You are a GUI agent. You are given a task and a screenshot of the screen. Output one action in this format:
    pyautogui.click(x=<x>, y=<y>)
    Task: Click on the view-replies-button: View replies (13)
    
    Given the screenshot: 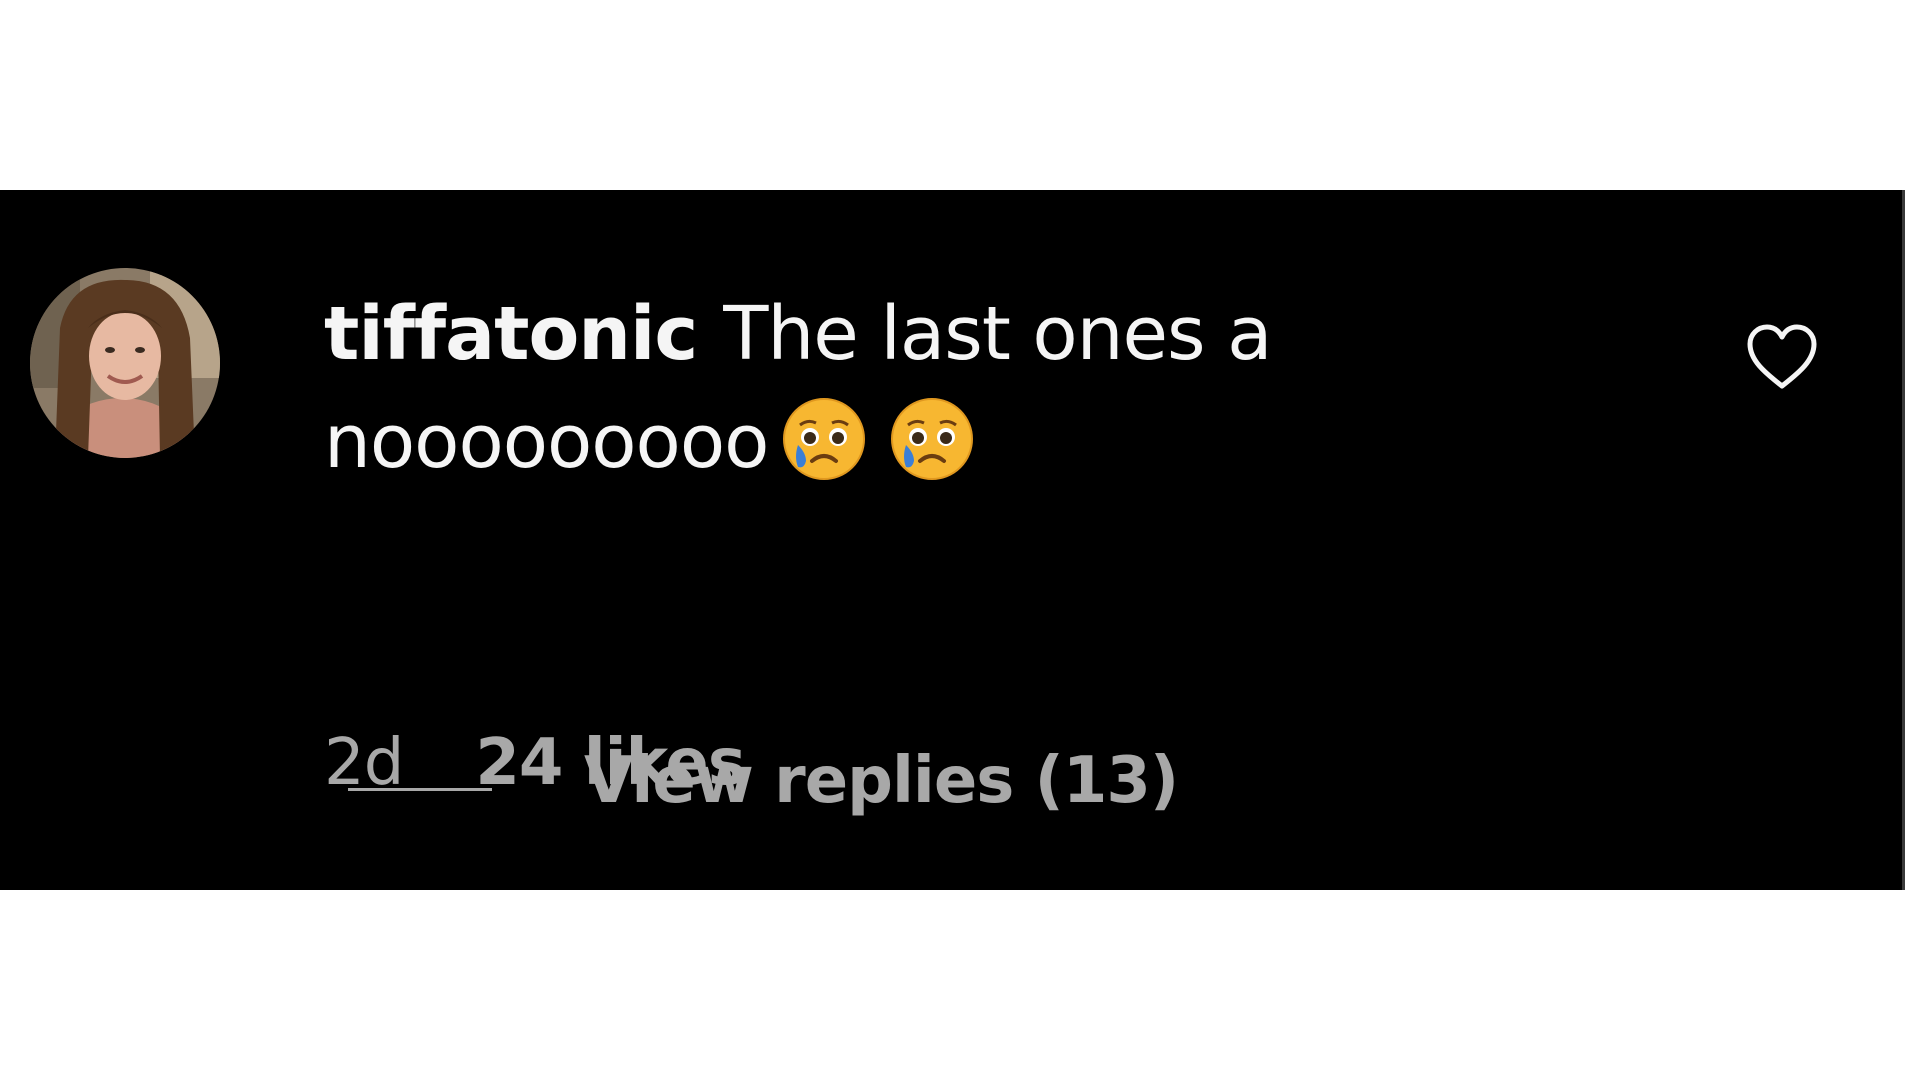 What is the action you would take?
    pyautogui.click(x=881, y=781)
    